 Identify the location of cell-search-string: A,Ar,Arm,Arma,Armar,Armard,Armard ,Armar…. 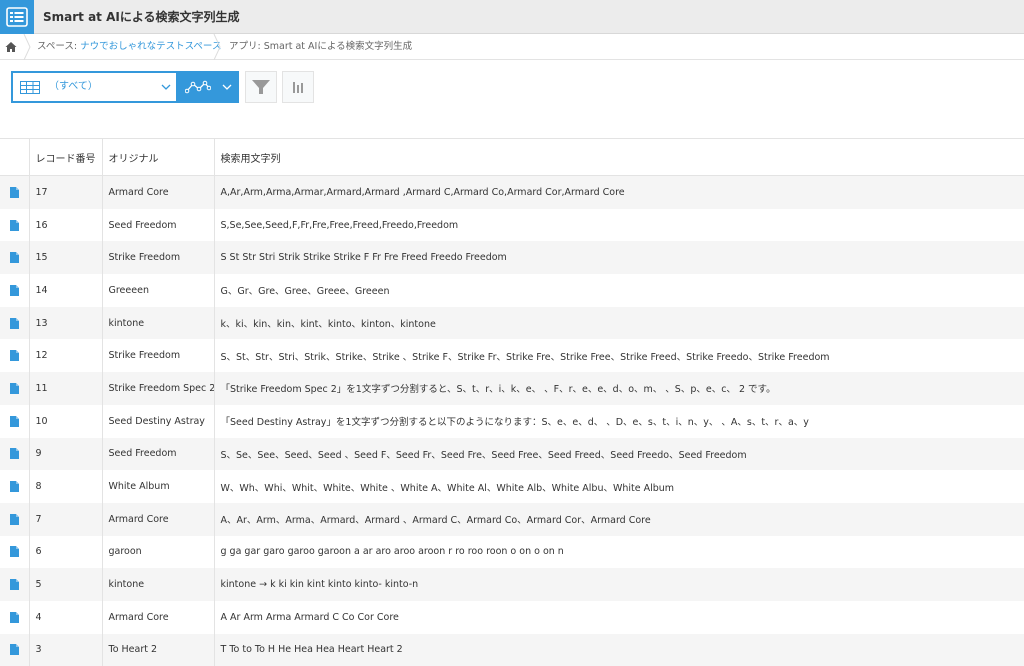
(619, 192).